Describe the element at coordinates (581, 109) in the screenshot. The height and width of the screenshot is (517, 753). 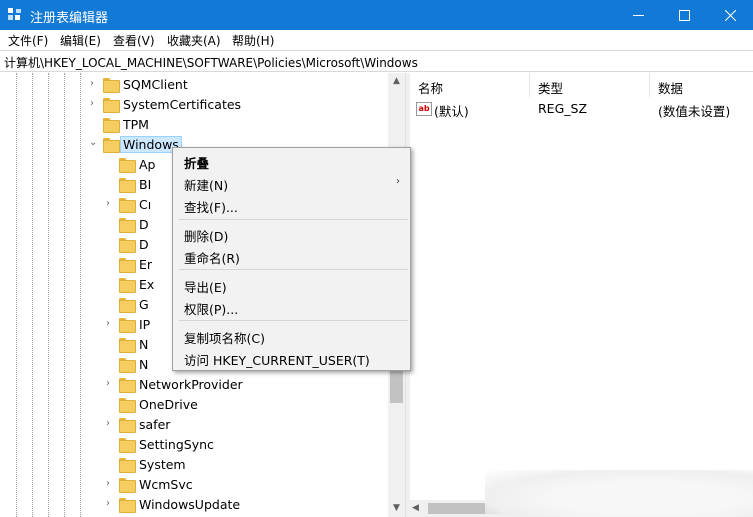
I see `value-row: ab (默认) REG_SZ (数值未设置)` at that location.